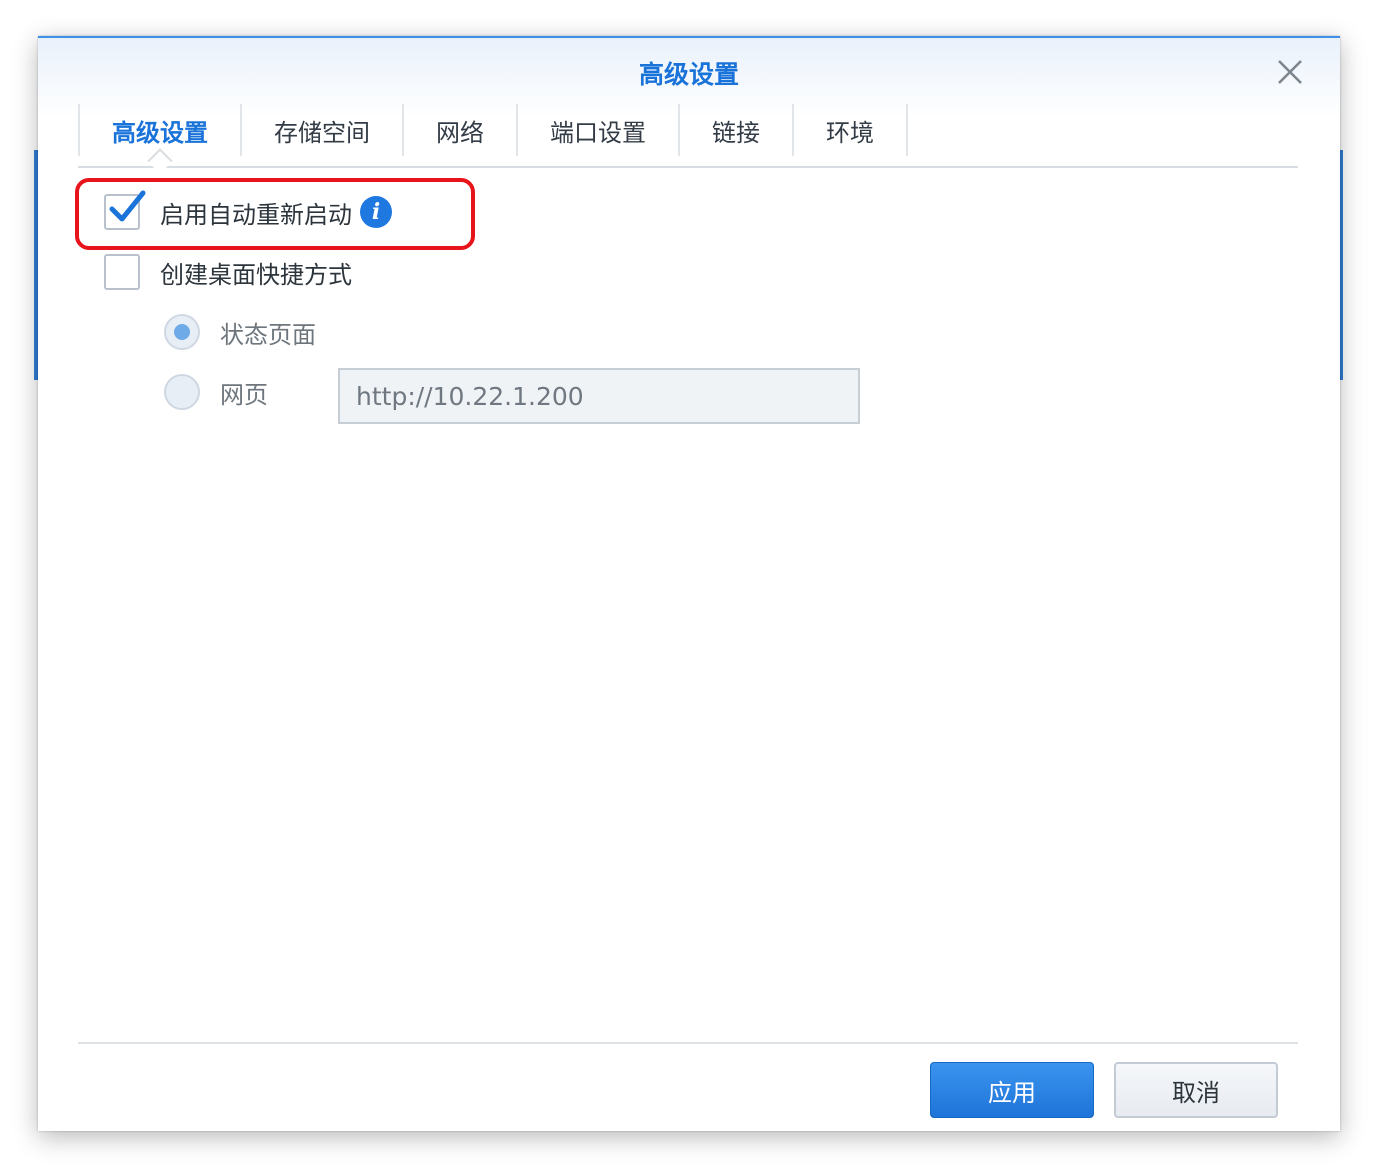  I want to click on tab-label: 环境, so click(850, 132).